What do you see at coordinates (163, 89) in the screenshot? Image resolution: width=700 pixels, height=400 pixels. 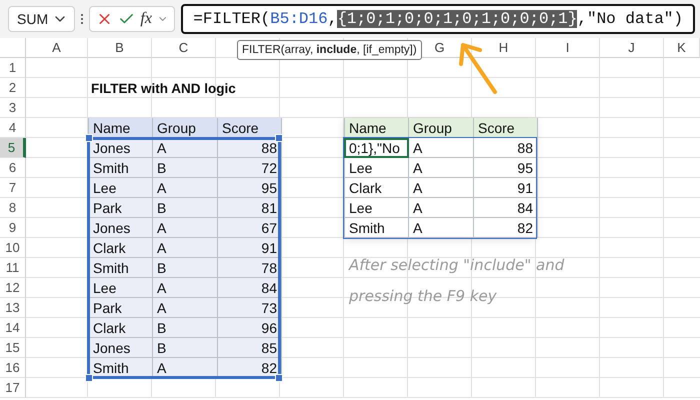 I see `sheet-title: FILTER with AND logic` at bounding box center [163, 89].